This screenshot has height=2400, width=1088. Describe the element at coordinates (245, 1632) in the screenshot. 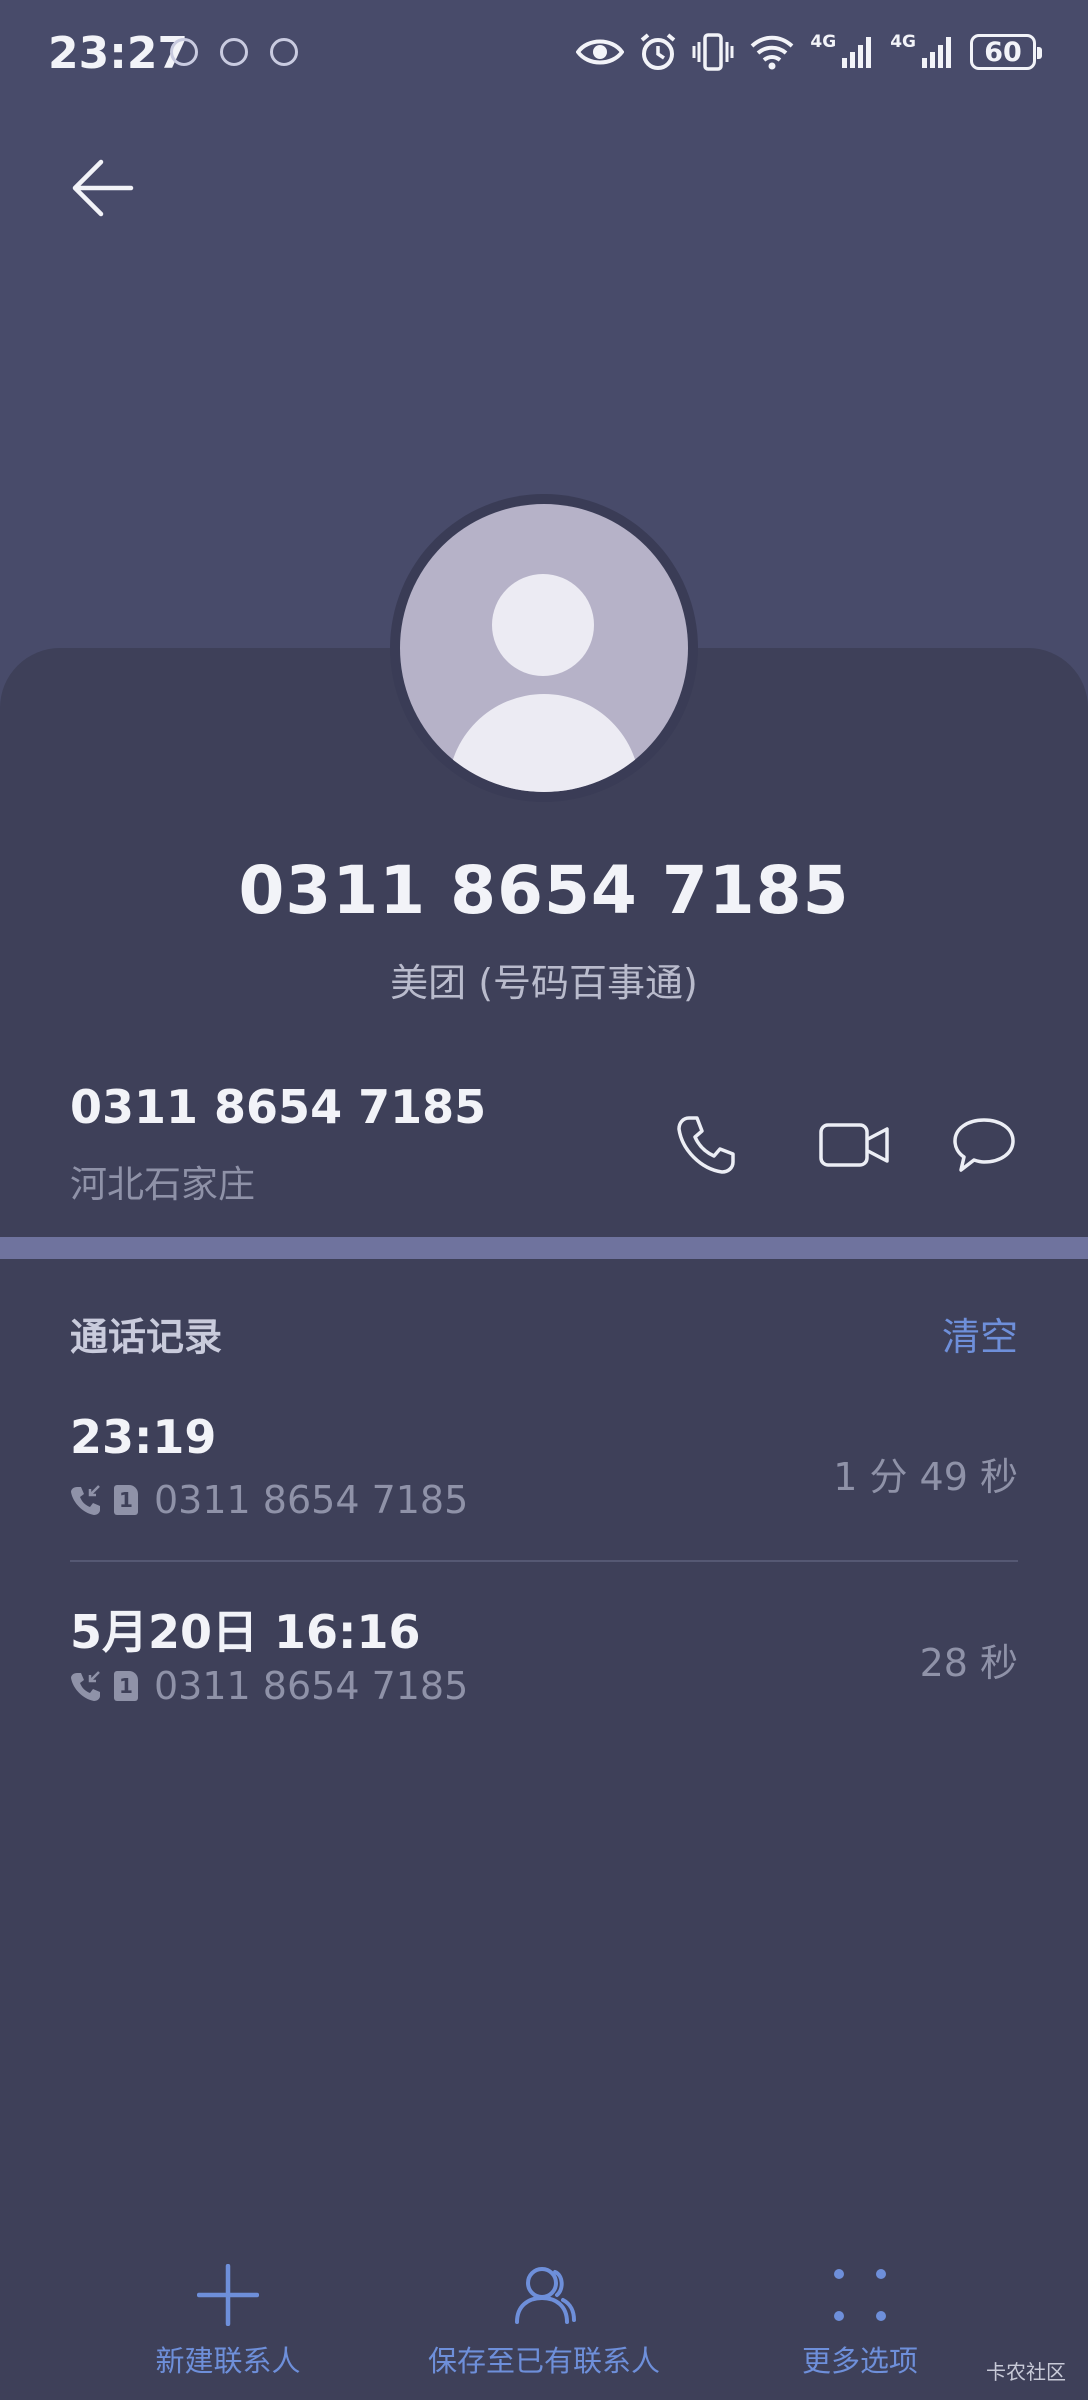

I see `call-entry-time: 5月20日 16:16` at that location.